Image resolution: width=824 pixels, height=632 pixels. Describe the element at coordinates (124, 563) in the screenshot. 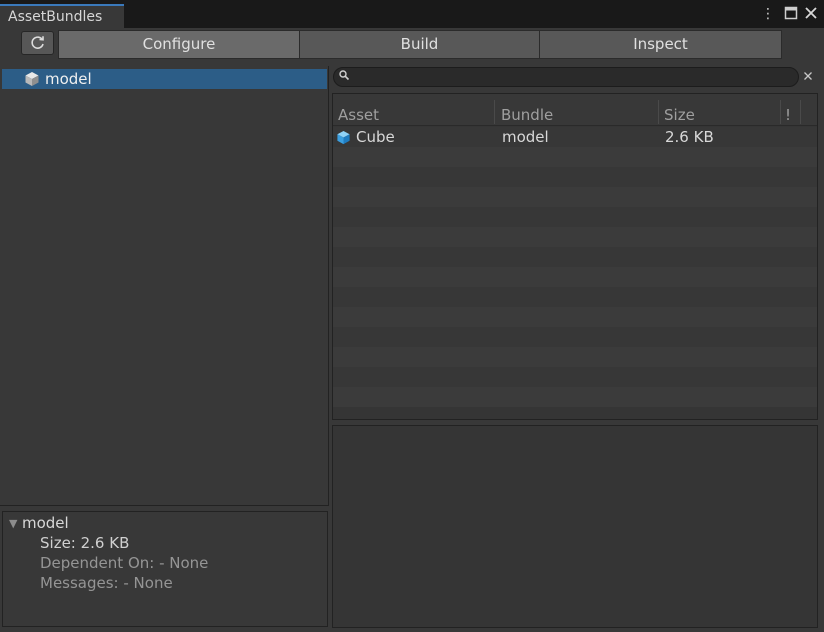

I see `details-dependent-on: Dependent On: - None` at that location.